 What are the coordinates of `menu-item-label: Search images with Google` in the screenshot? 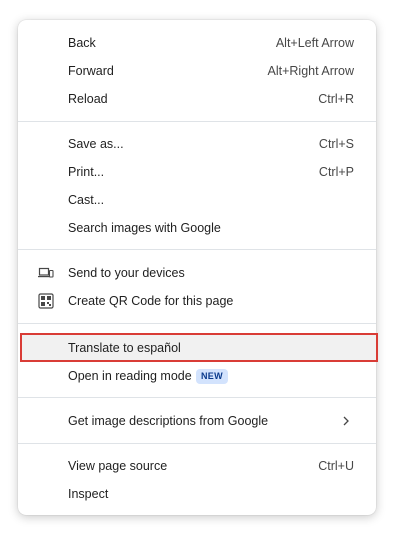 It's located at (144, 228).